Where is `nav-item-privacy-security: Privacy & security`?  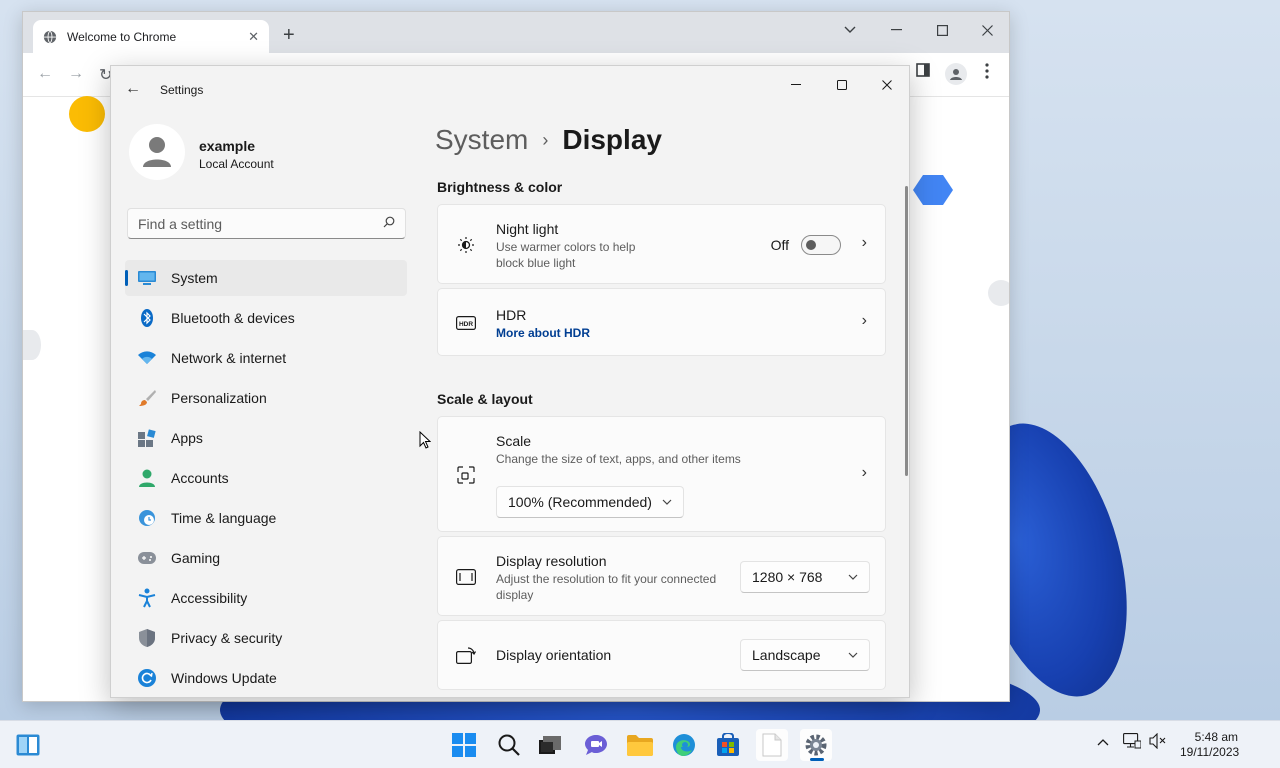
nav-item-privacy-security: Privacy & security is located at coordinates (266, 638).